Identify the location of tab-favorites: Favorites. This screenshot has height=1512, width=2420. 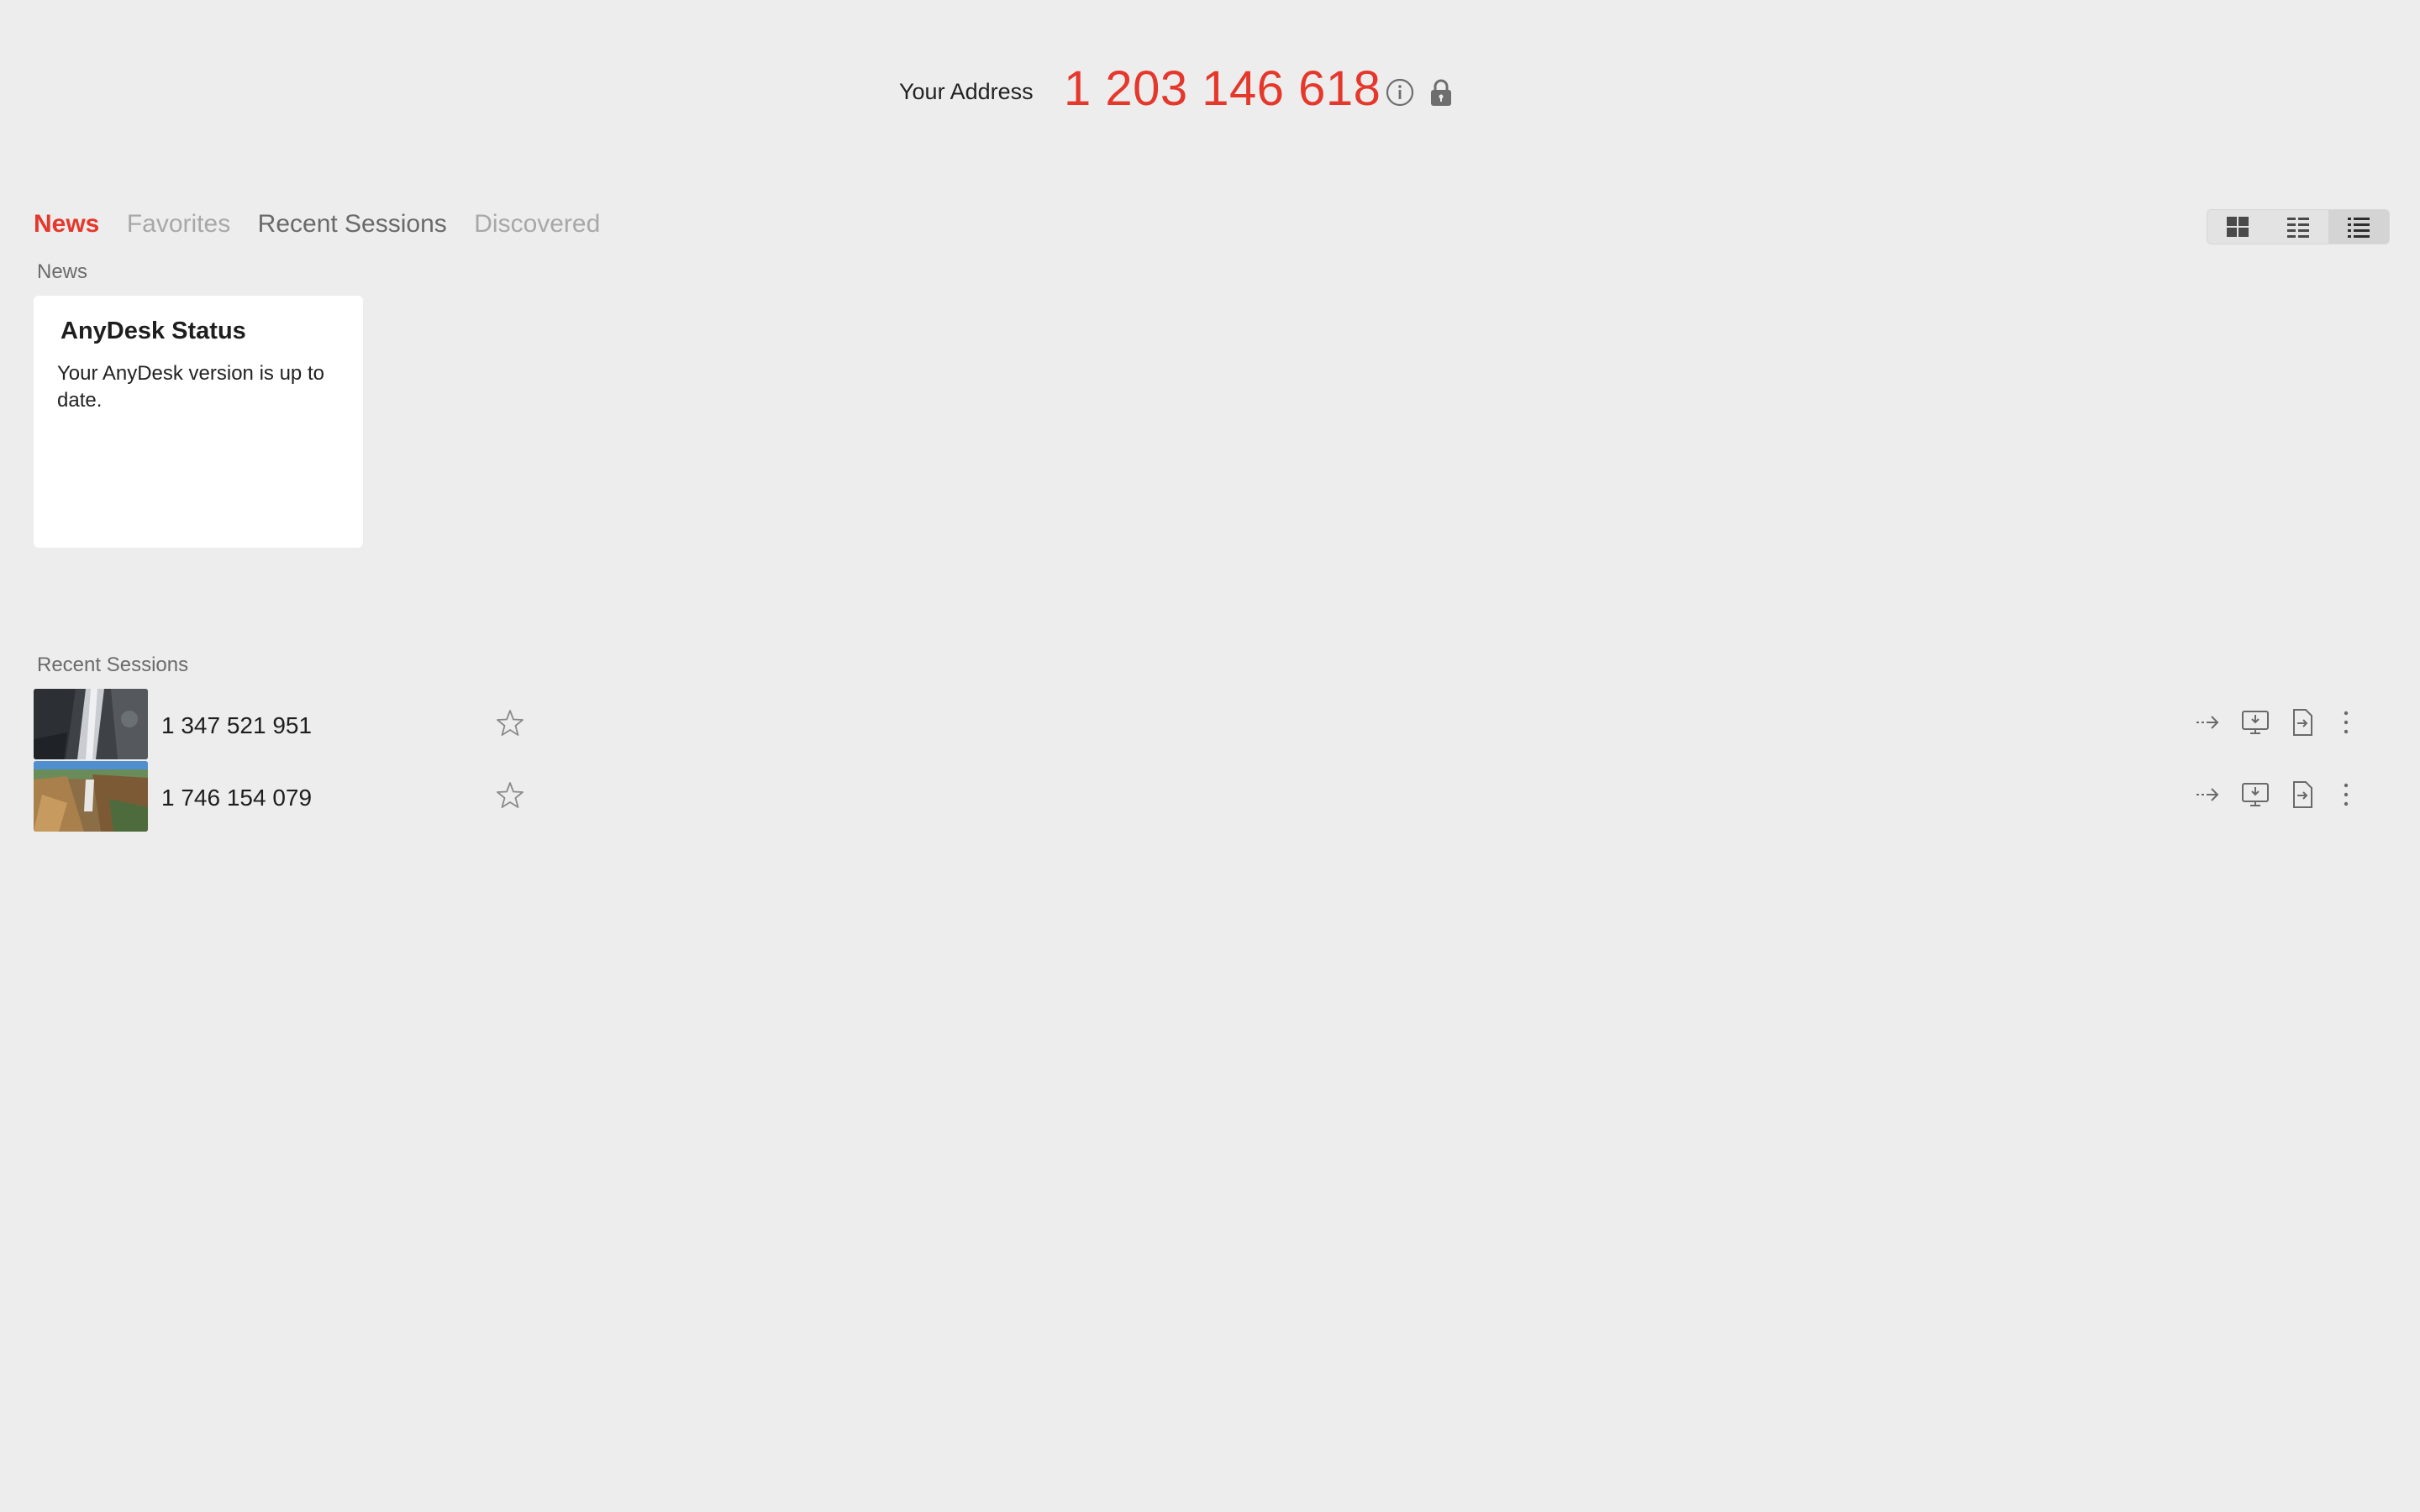
(178, 224).